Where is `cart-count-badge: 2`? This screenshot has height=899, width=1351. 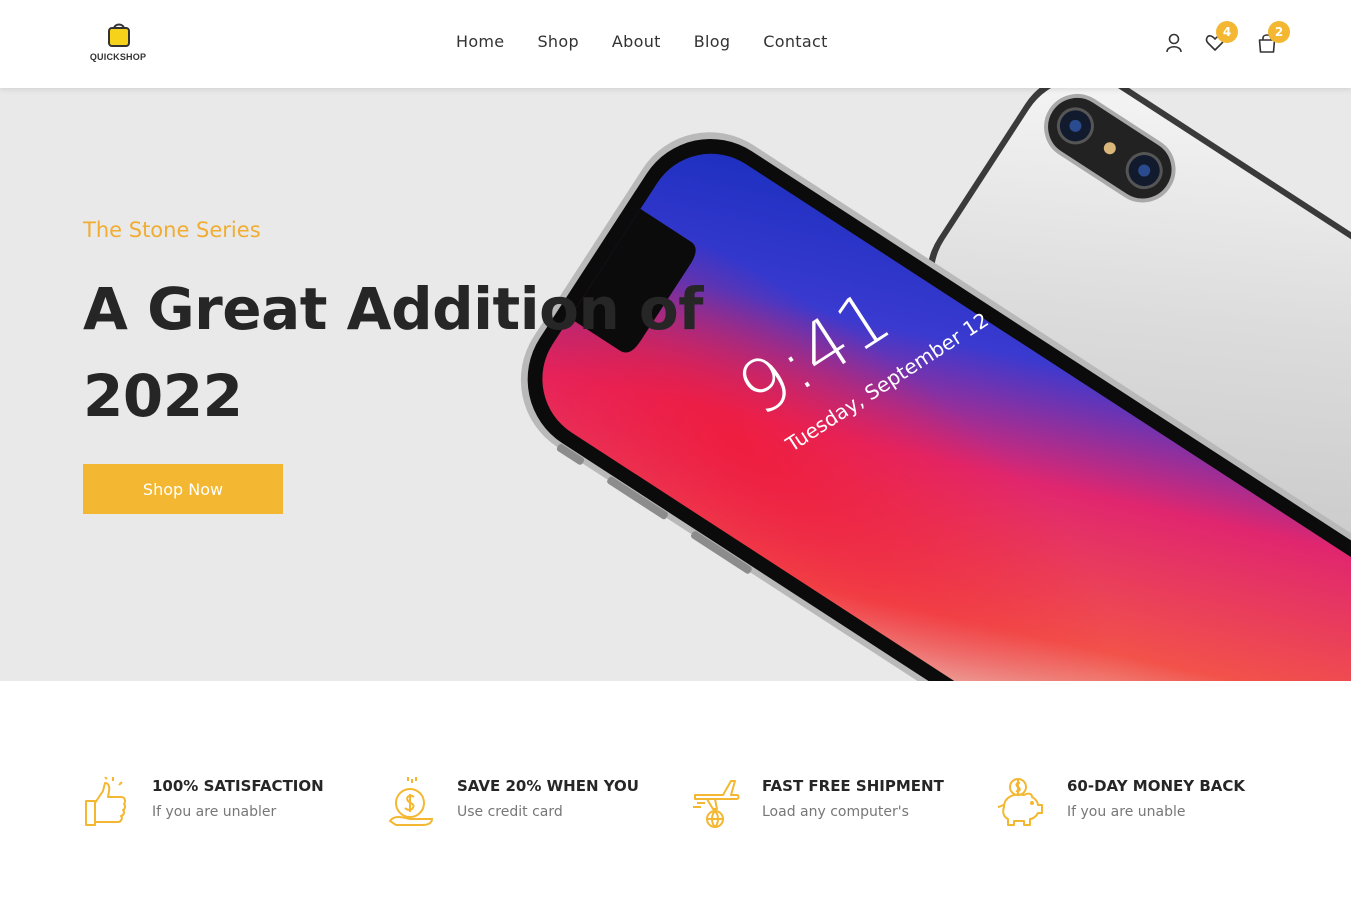
cart-count-badge: 2 is located at coordinates (1279, 32).